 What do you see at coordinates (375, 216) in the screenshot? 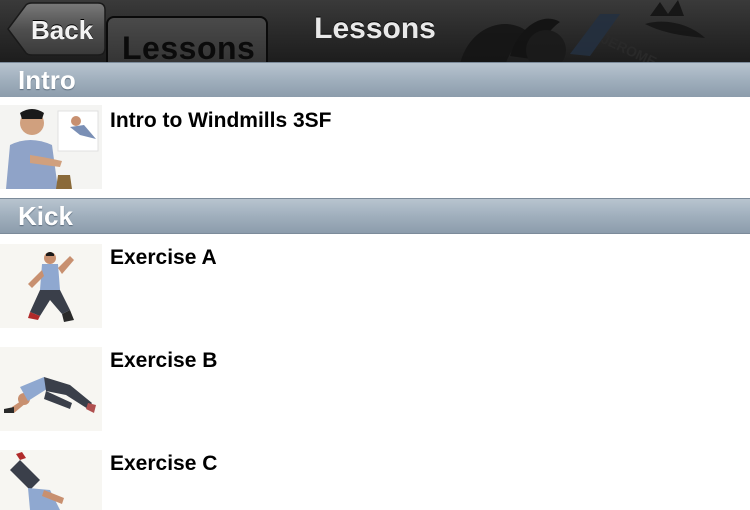
I see `section-header-kick: Kick` at bounding box center [375, 216].